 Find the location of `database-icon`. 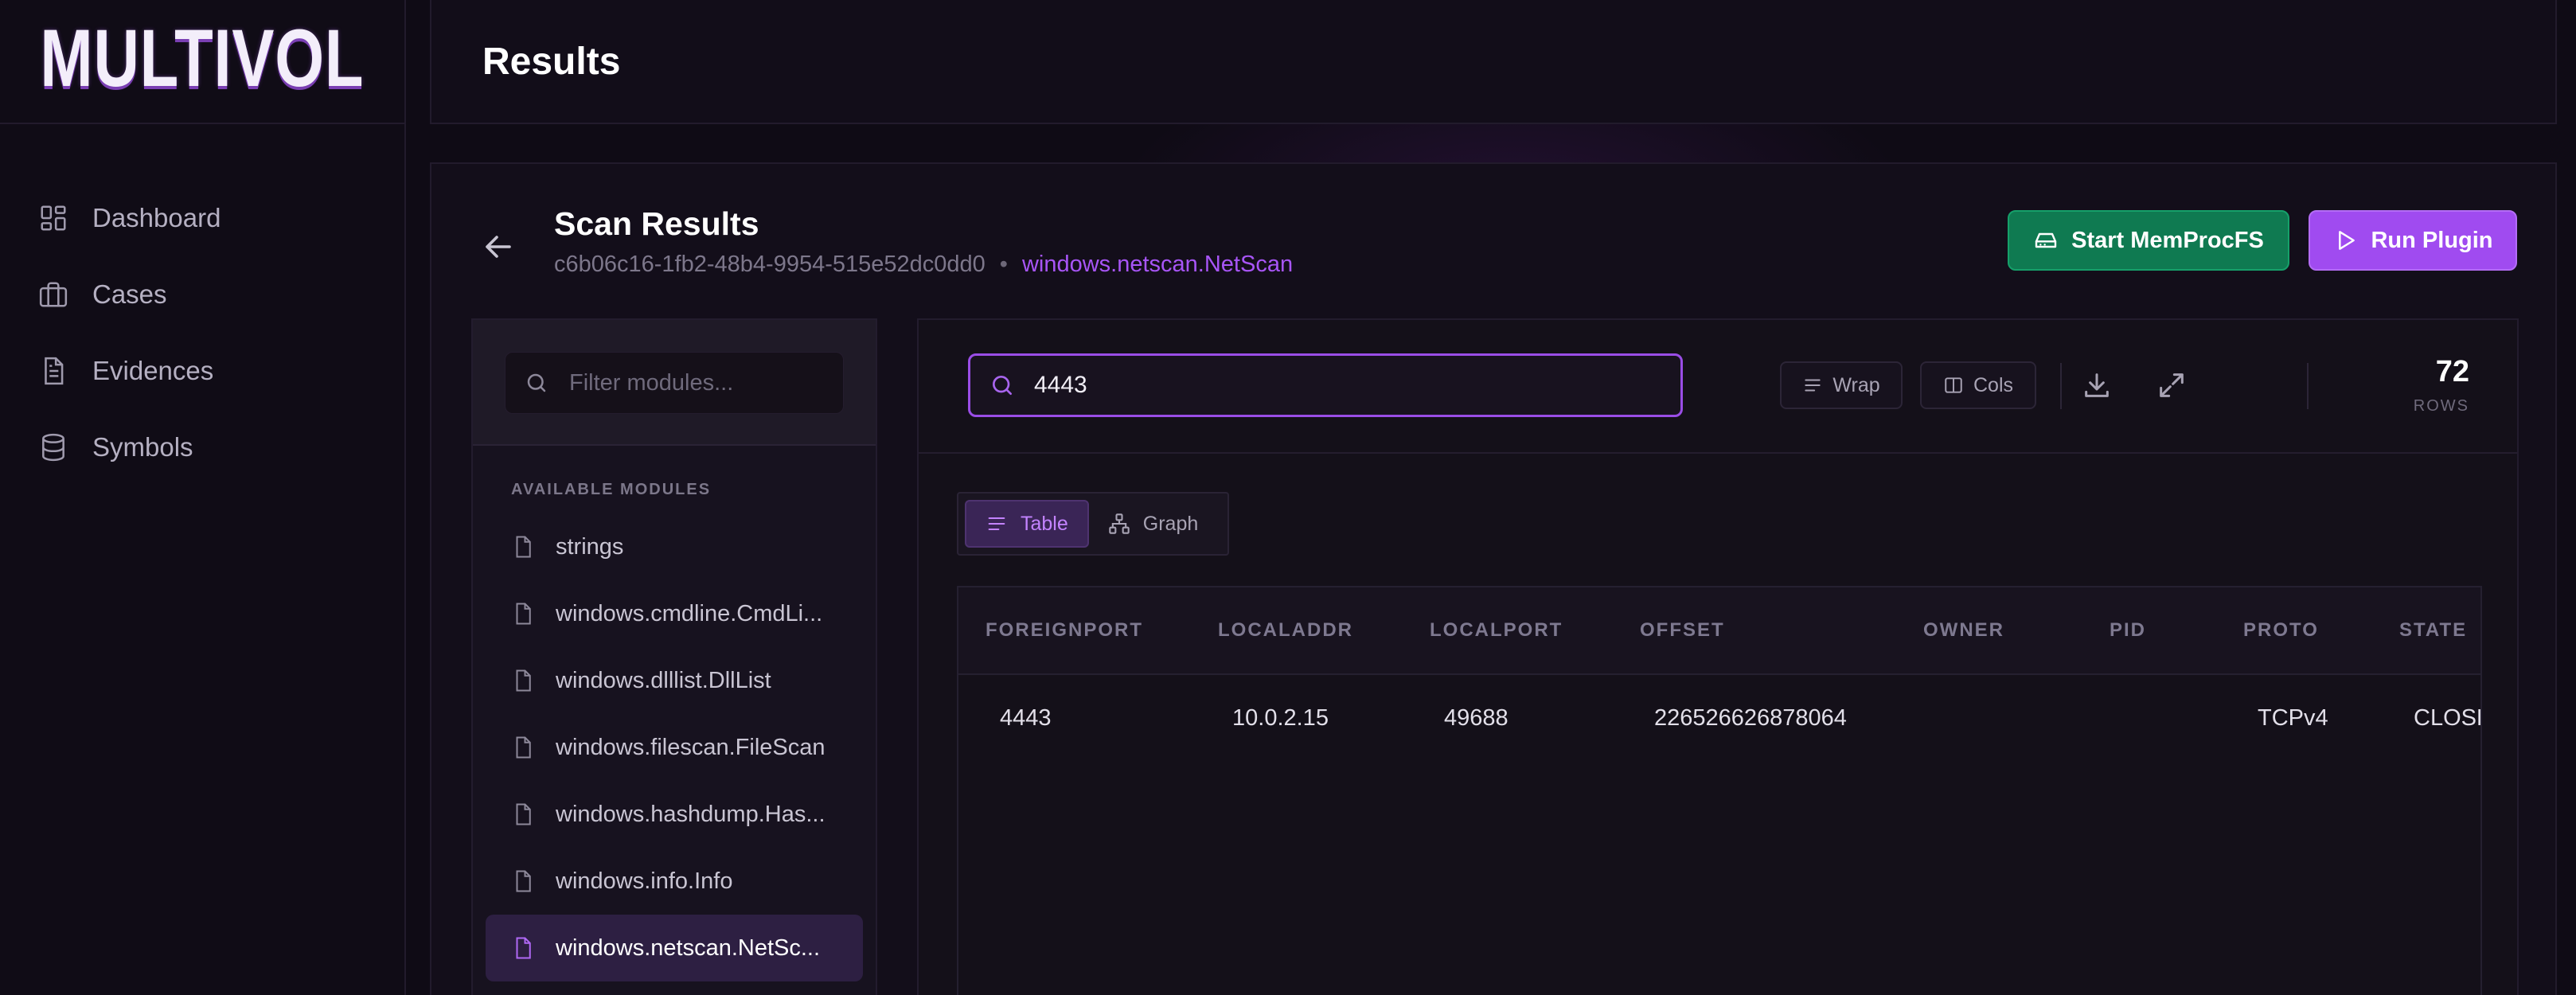

database-icon is located at coordinates (53, 447).